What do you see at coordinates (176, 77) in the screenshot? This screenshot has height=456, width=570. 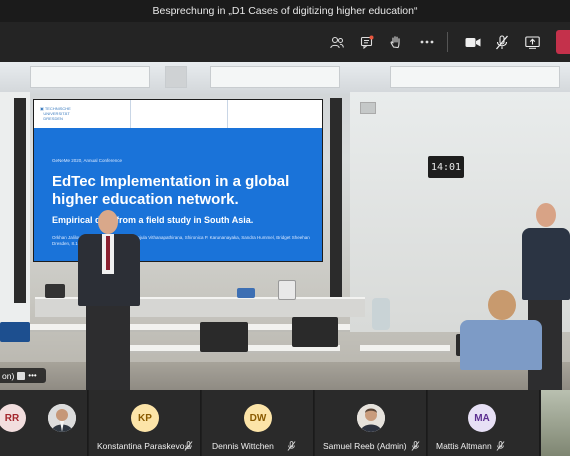 I see `ceiling-vent` at bounding box center [176, 77].